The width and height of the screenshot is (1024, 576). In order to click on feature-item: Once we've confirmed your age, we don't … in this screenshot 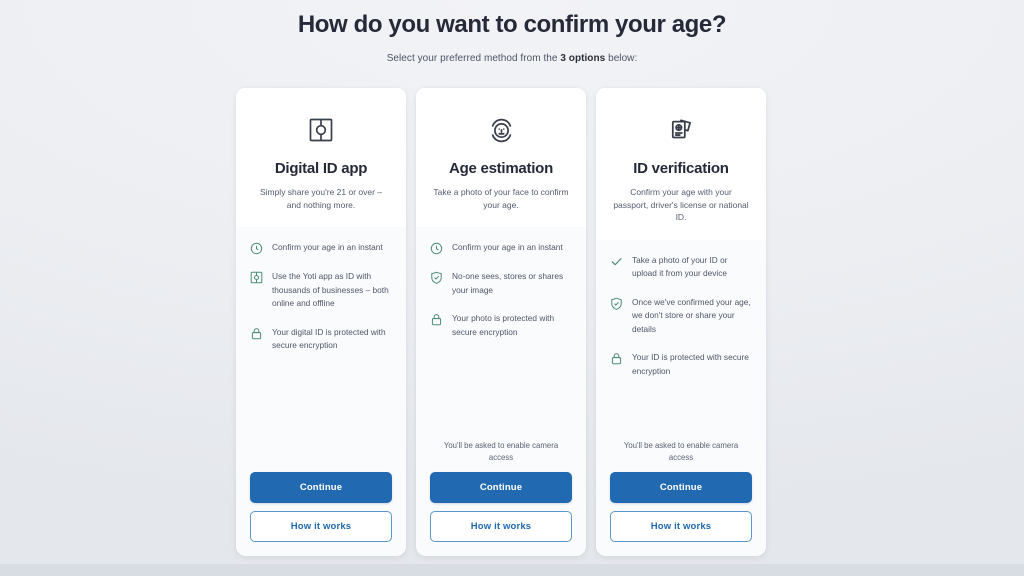, I will do `click(681, 316)`.